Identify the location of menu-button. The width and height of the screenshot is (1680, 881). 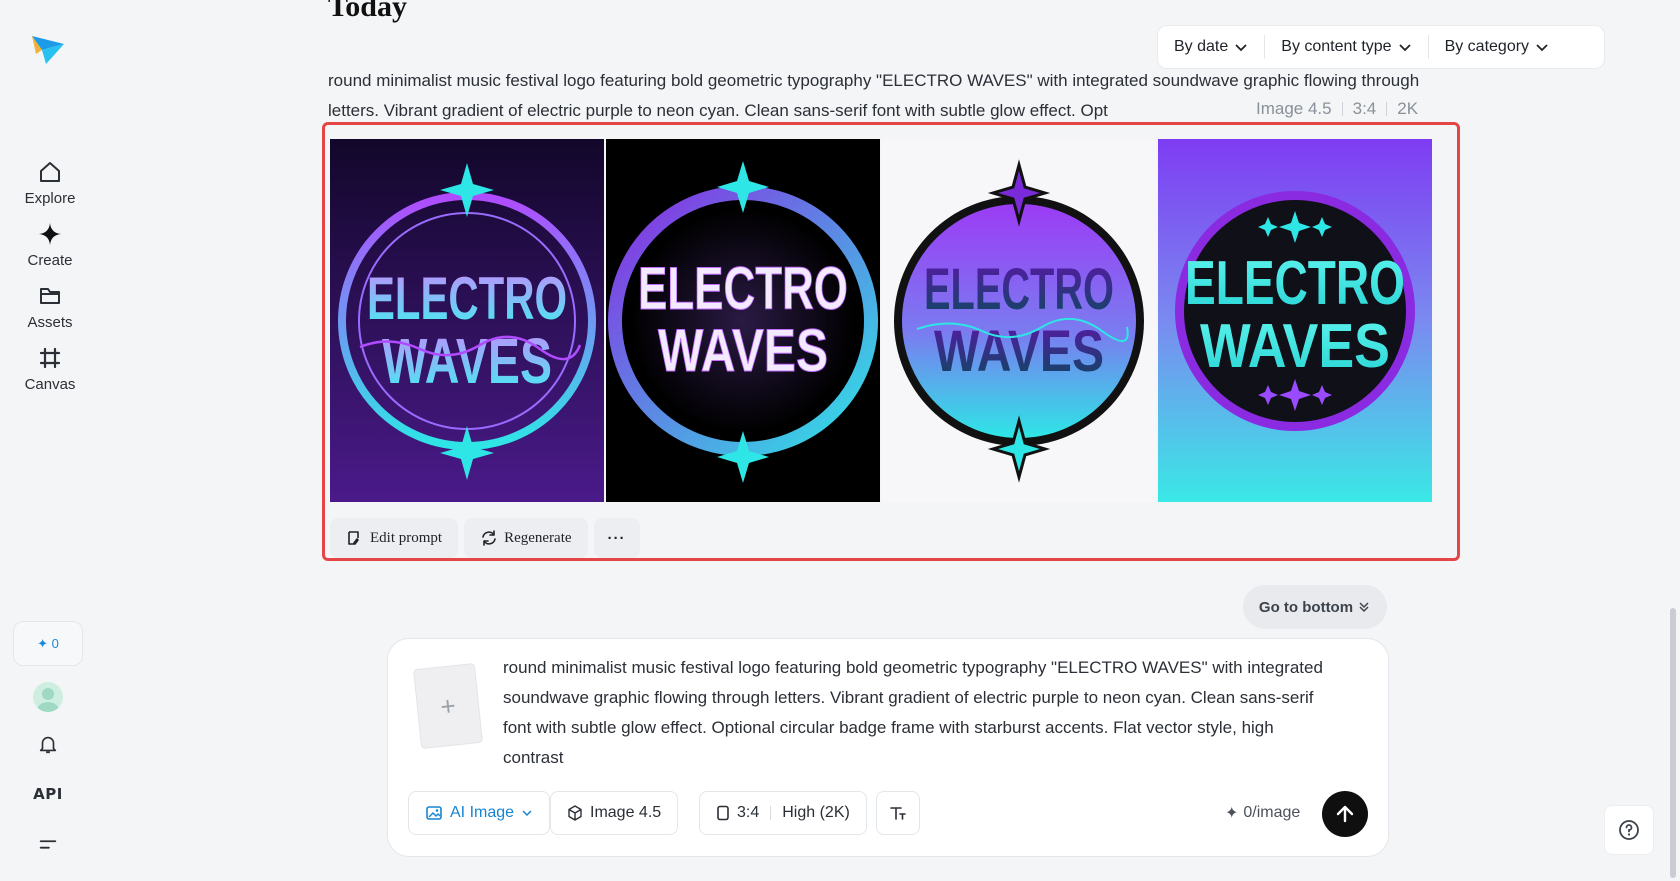
(48, 844).